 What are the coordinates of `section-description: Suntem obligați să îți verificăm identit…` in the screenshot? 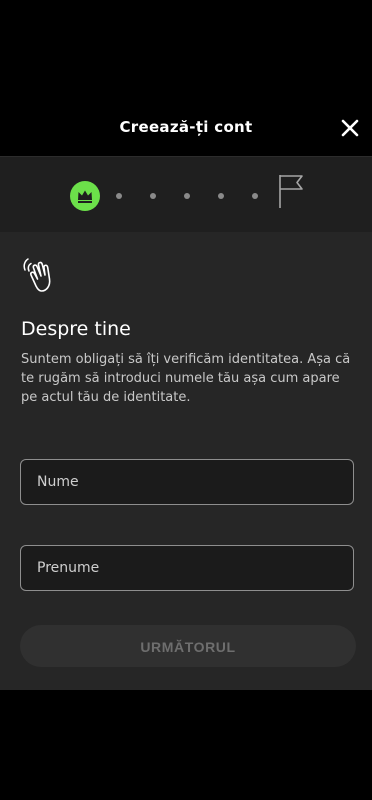 It's located at (186, 378).